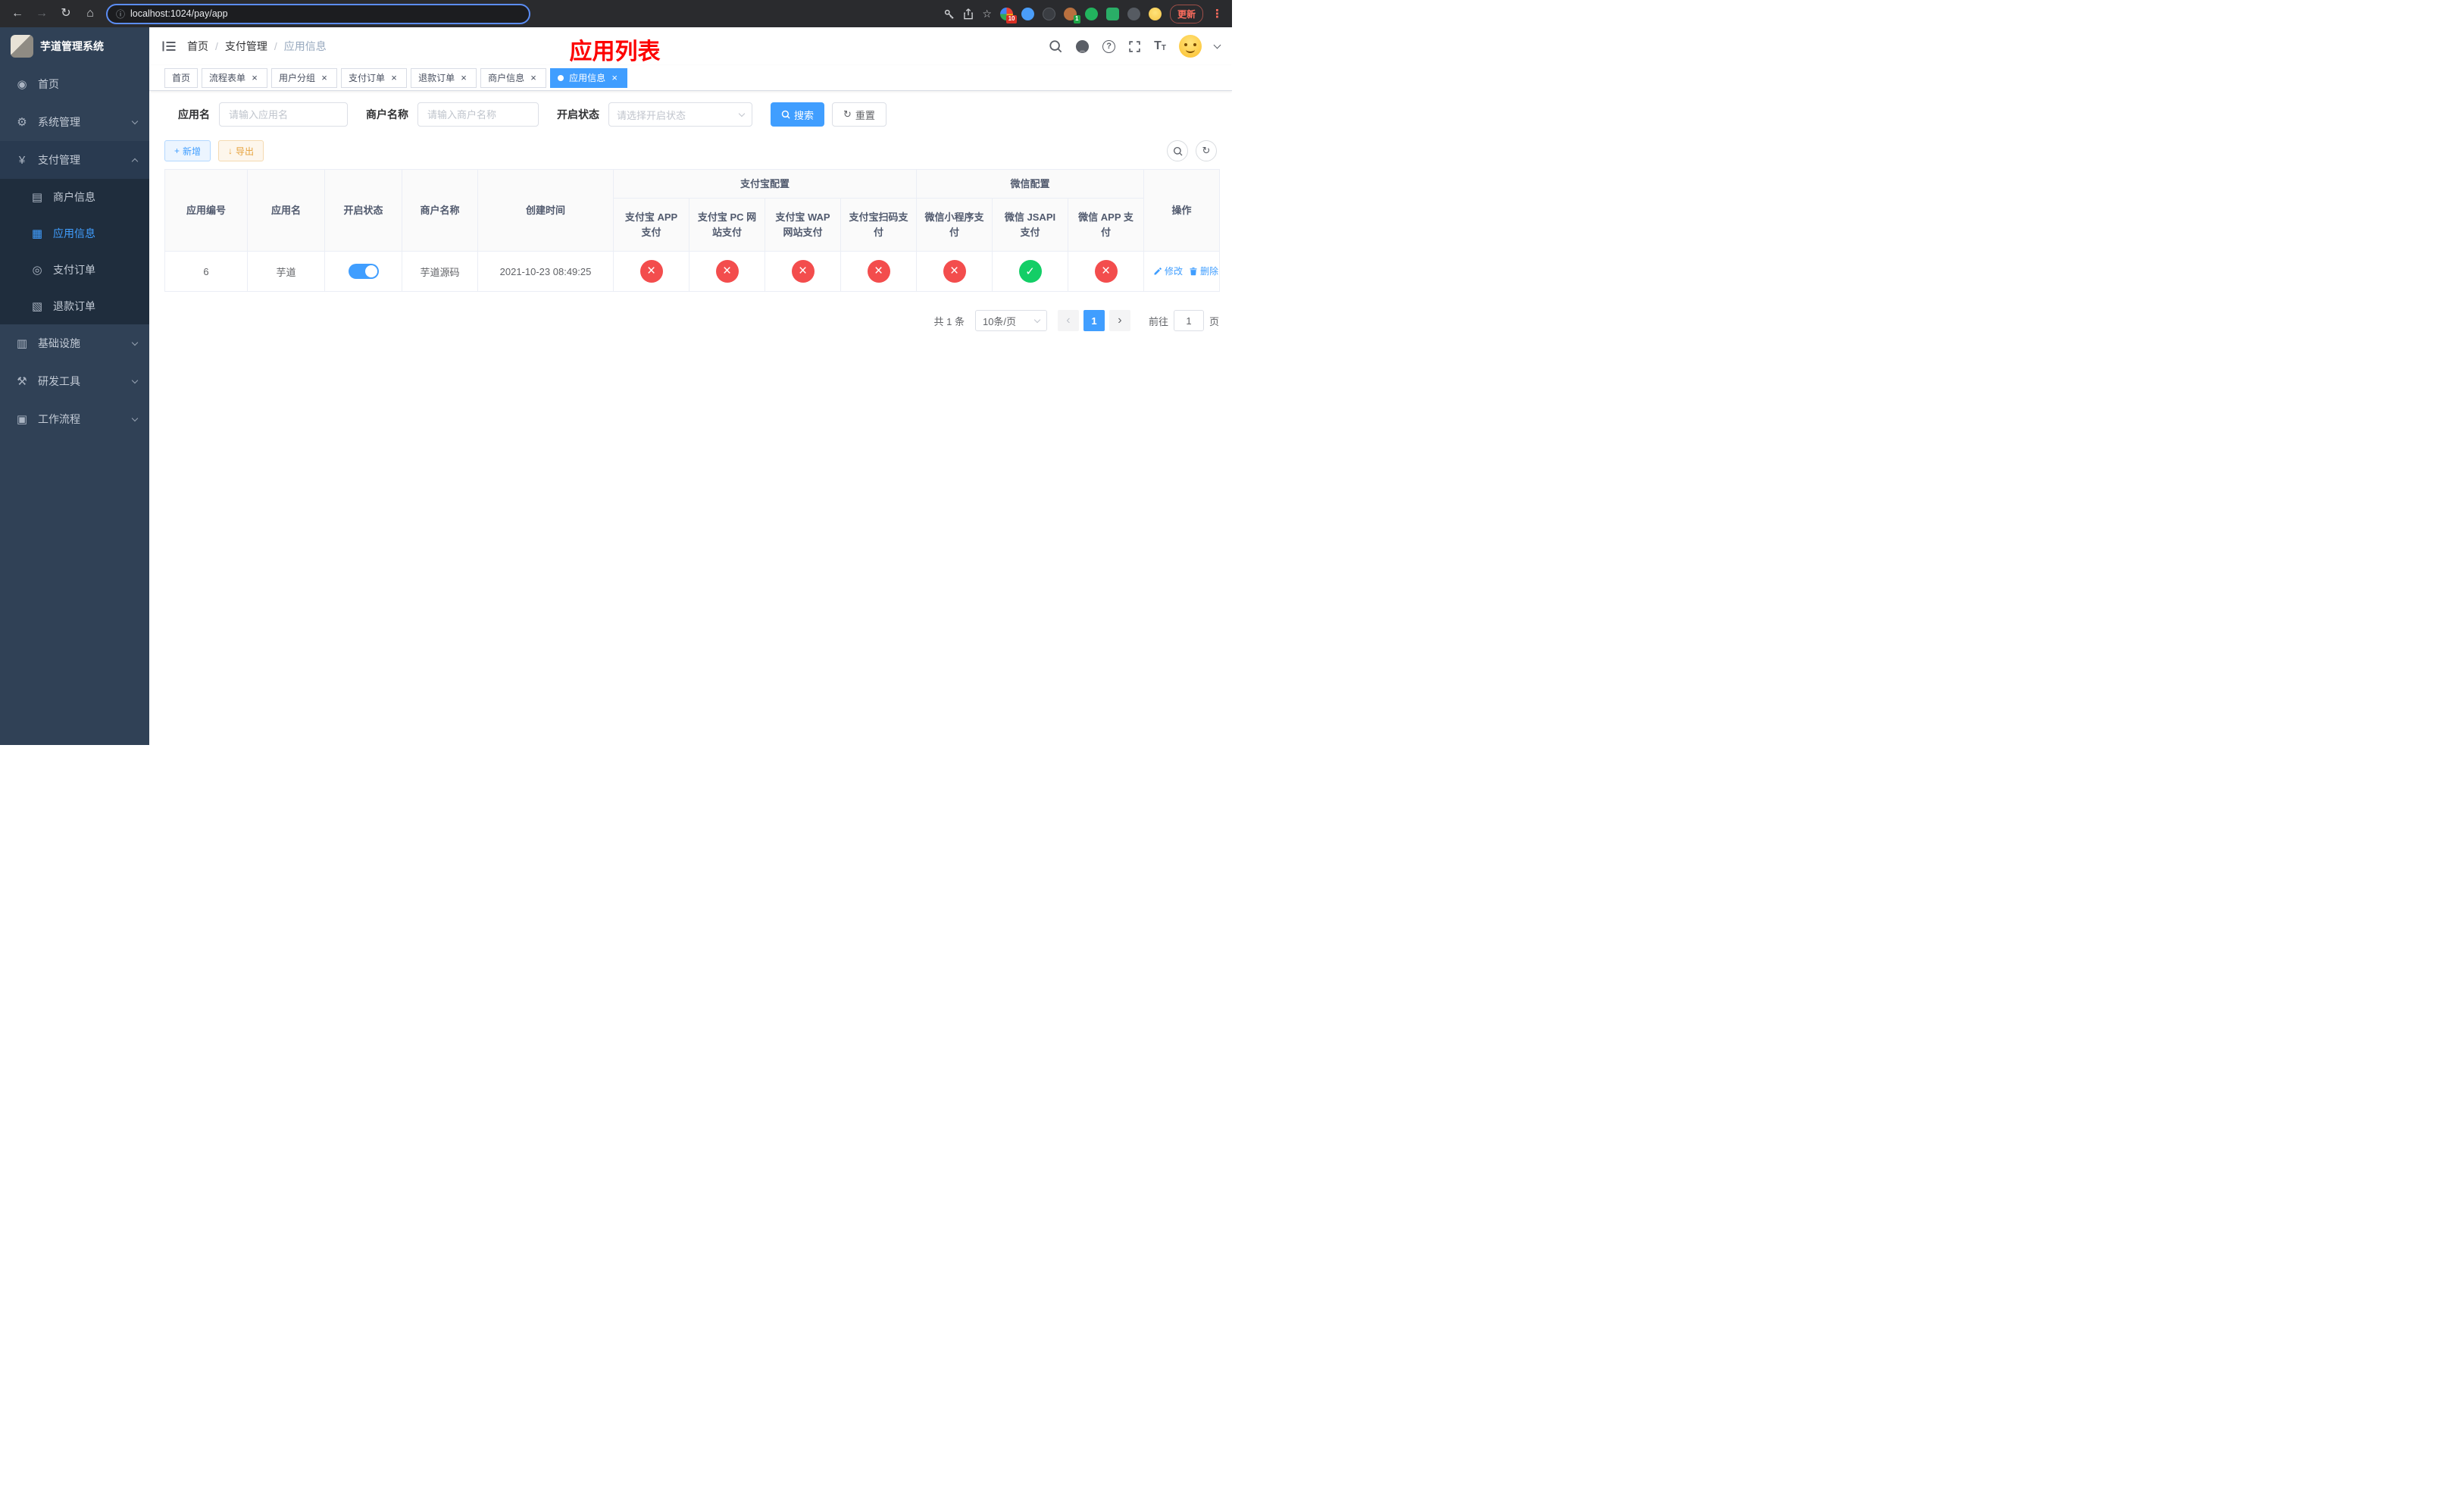 The image size is (2464, 1490). Describe the element at coordinates (59, 381) in the screenshot. I see `sidebar-item-label: 研发工具` at that location.